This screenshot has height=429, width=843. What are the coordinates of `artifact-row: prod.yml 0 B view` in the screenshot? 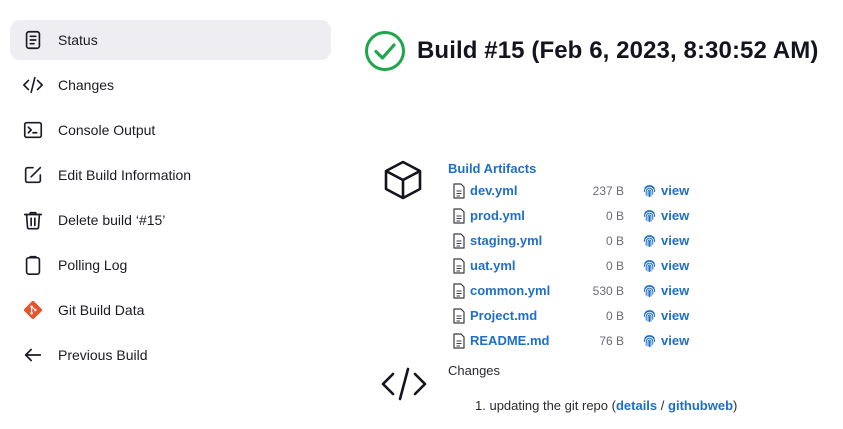 It's located at (568, 215).